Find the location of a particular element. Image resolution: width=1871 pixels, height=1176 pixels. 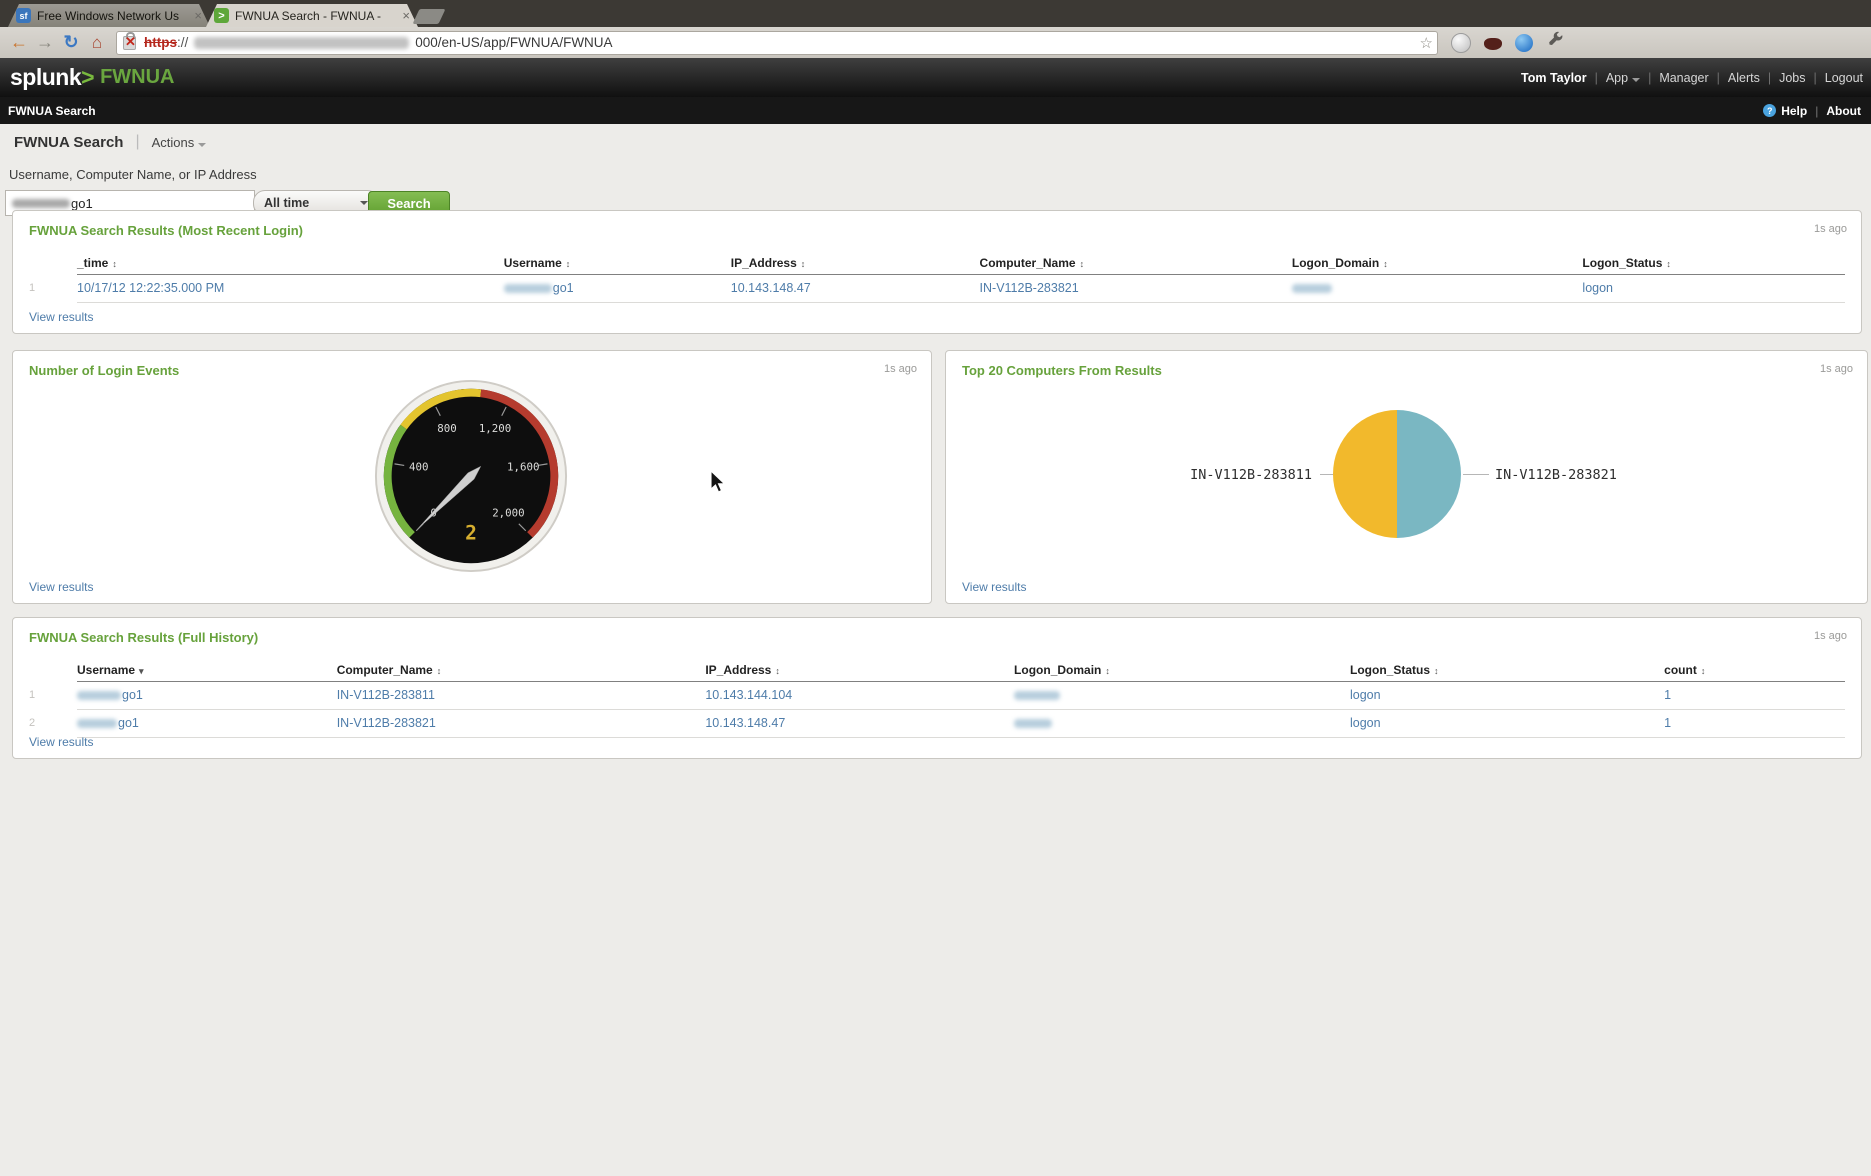

table-cell: 10/17/12 12:22:35.000 PM is located at coordinates (290, 288).